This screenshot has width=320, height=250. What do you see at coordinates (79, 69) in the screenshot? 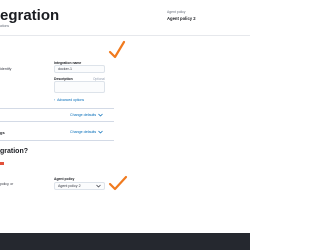
I see `integration-name-input: docker-1` at bounding box center [79, 69].